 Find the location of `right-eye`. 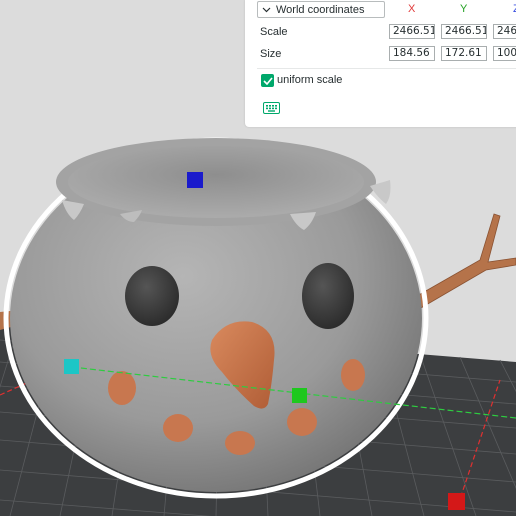

right-eye is located at coordinates (328, 296).